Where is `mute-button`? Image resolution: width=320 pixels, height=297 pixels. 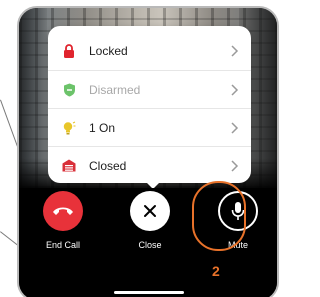 mute-button is located at coordinates (238, 211).